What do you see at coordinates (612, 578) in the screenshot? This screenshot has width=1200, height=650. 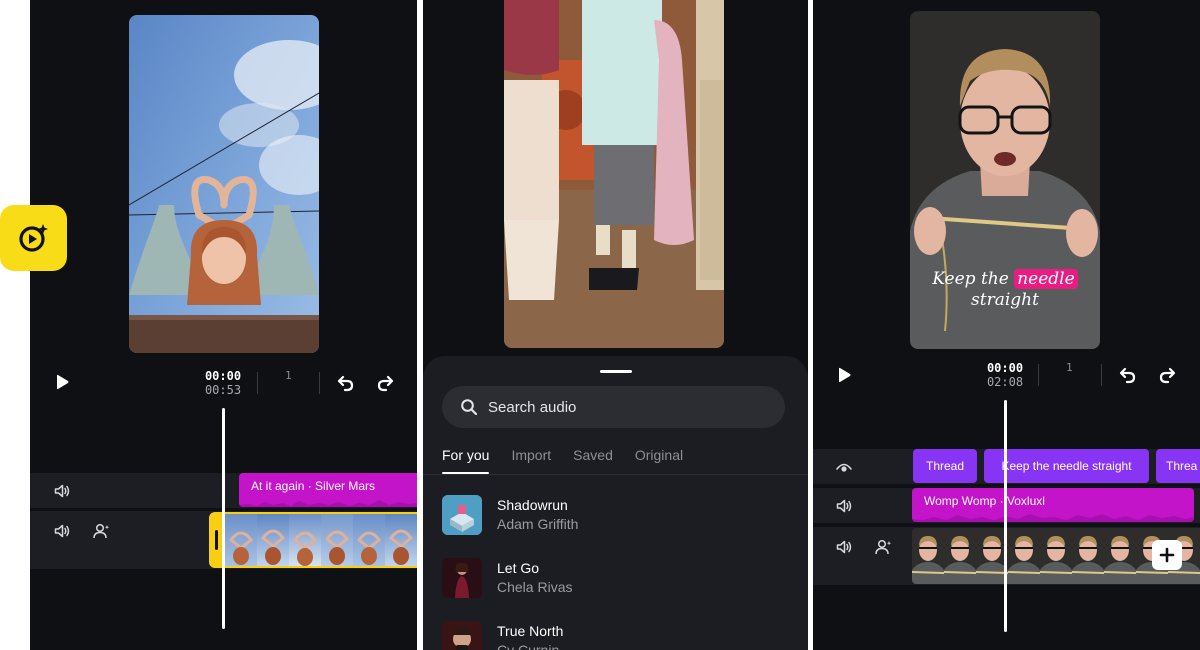 I see `song-item: Let Go Chela Rivas` at bounding box center [612, 578].